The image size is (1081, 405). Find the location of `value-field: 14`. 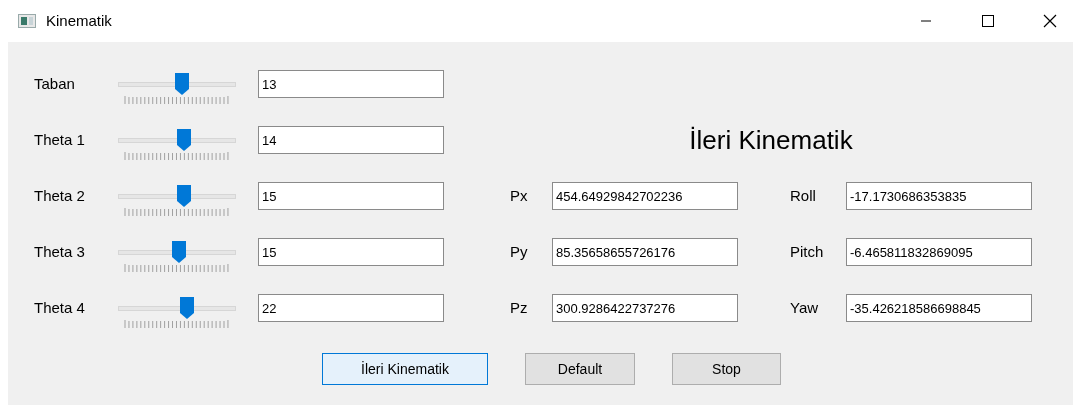

value-field: 14 is located at coordinates (351, 140).